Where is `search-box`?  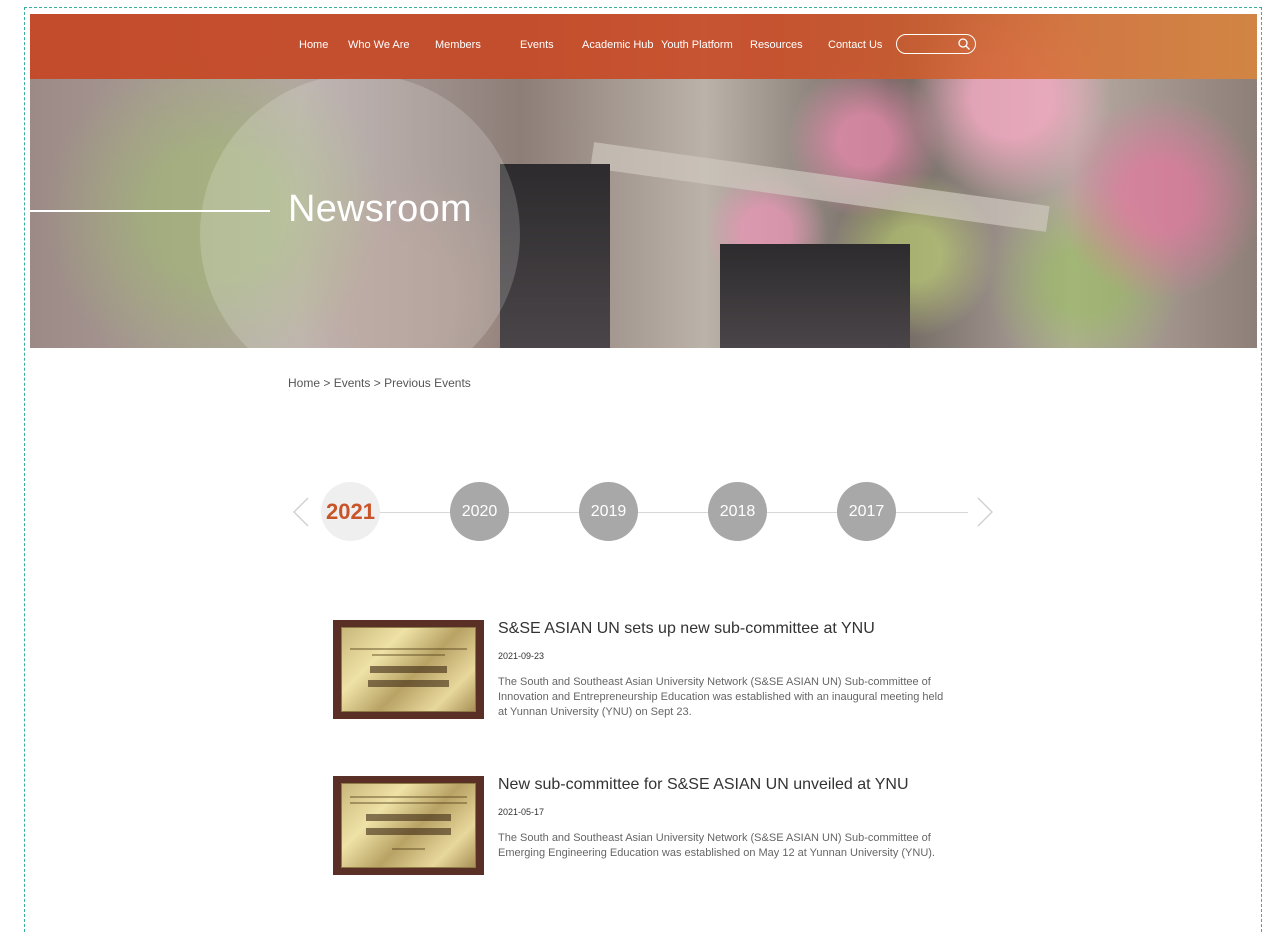
search-box is located at coordinates (936, 44).